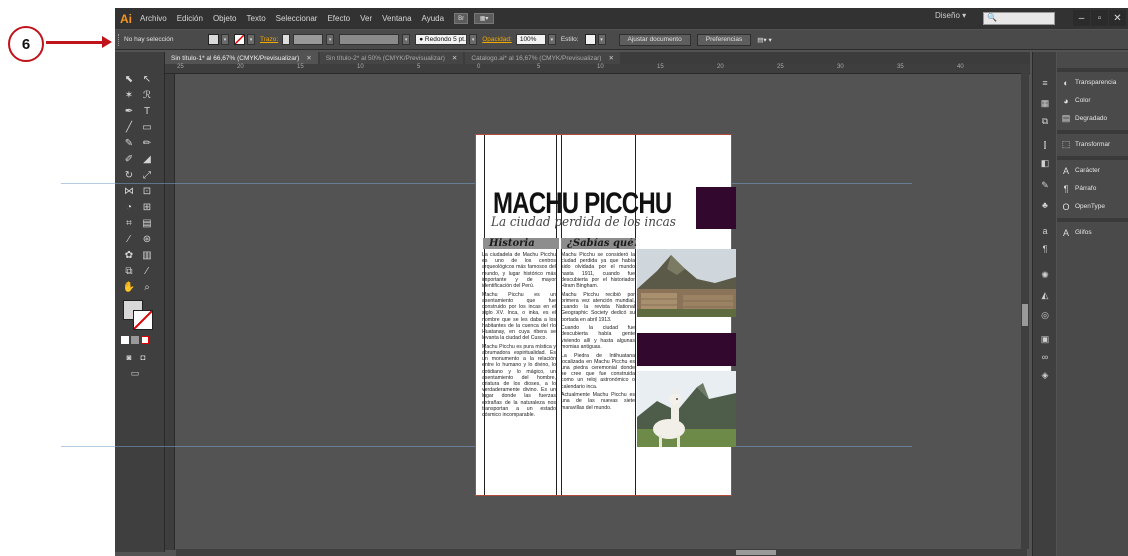  I want to click on line-tool-icon: ╱, so click(129, 127).